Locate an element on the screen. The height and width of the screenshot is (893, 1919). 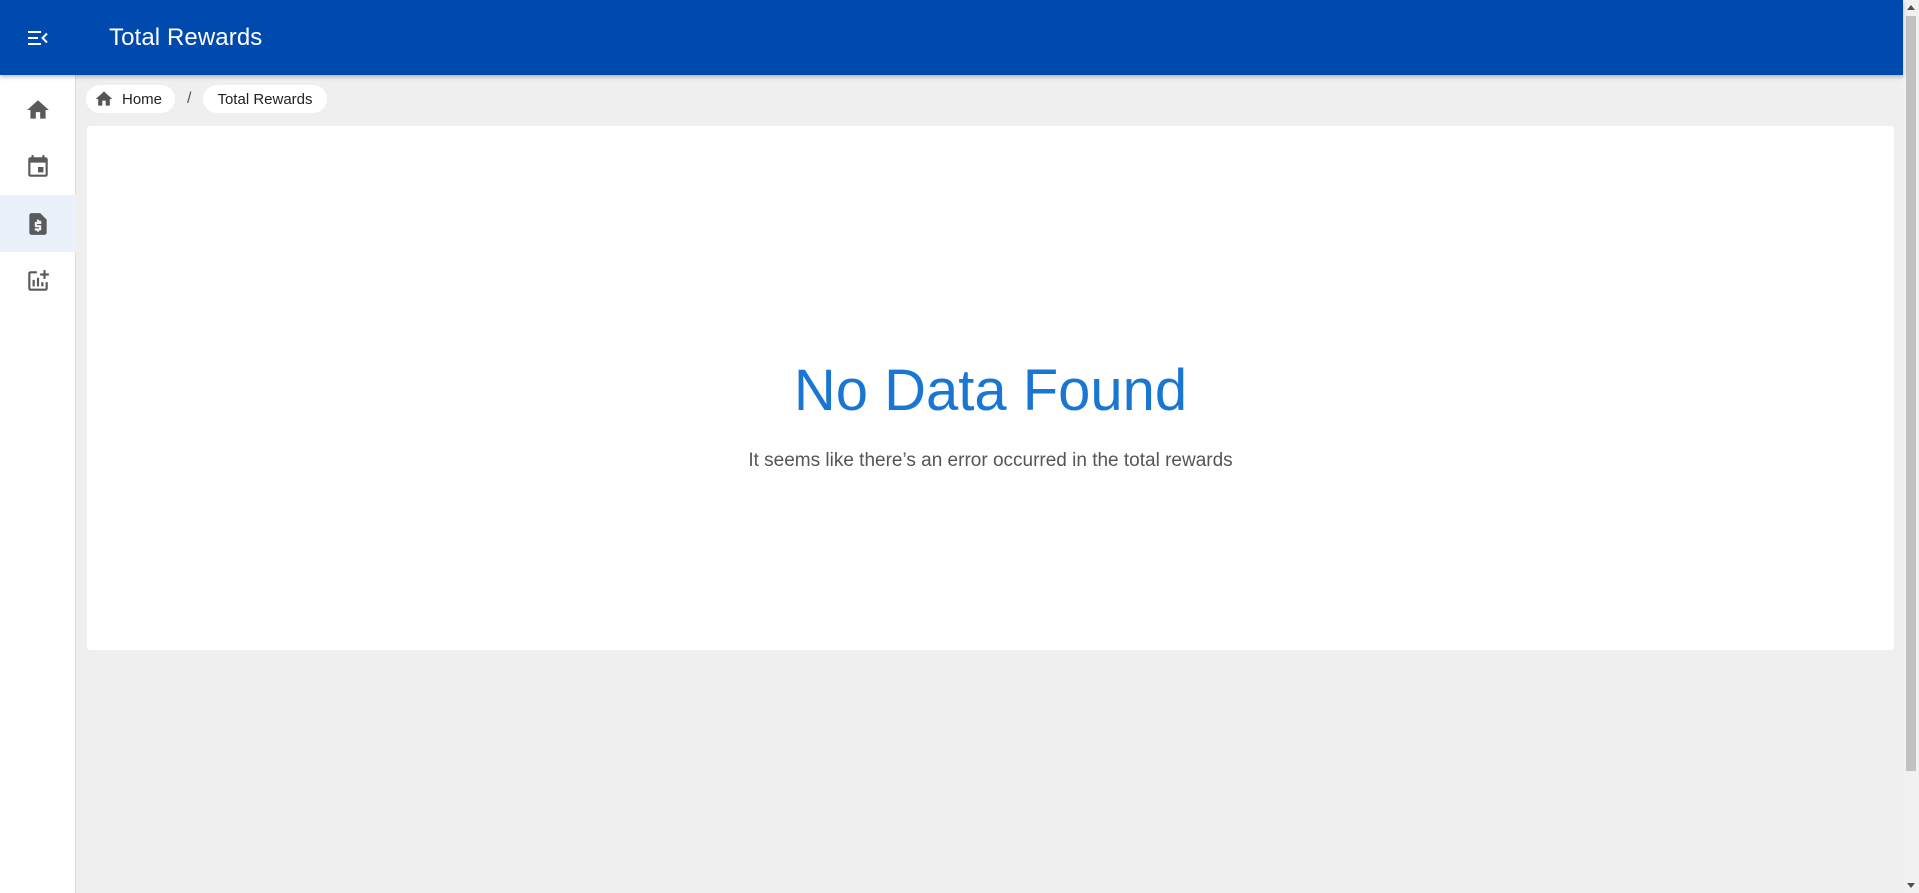
page-scrollbar is located at coordinates (1911, 446).